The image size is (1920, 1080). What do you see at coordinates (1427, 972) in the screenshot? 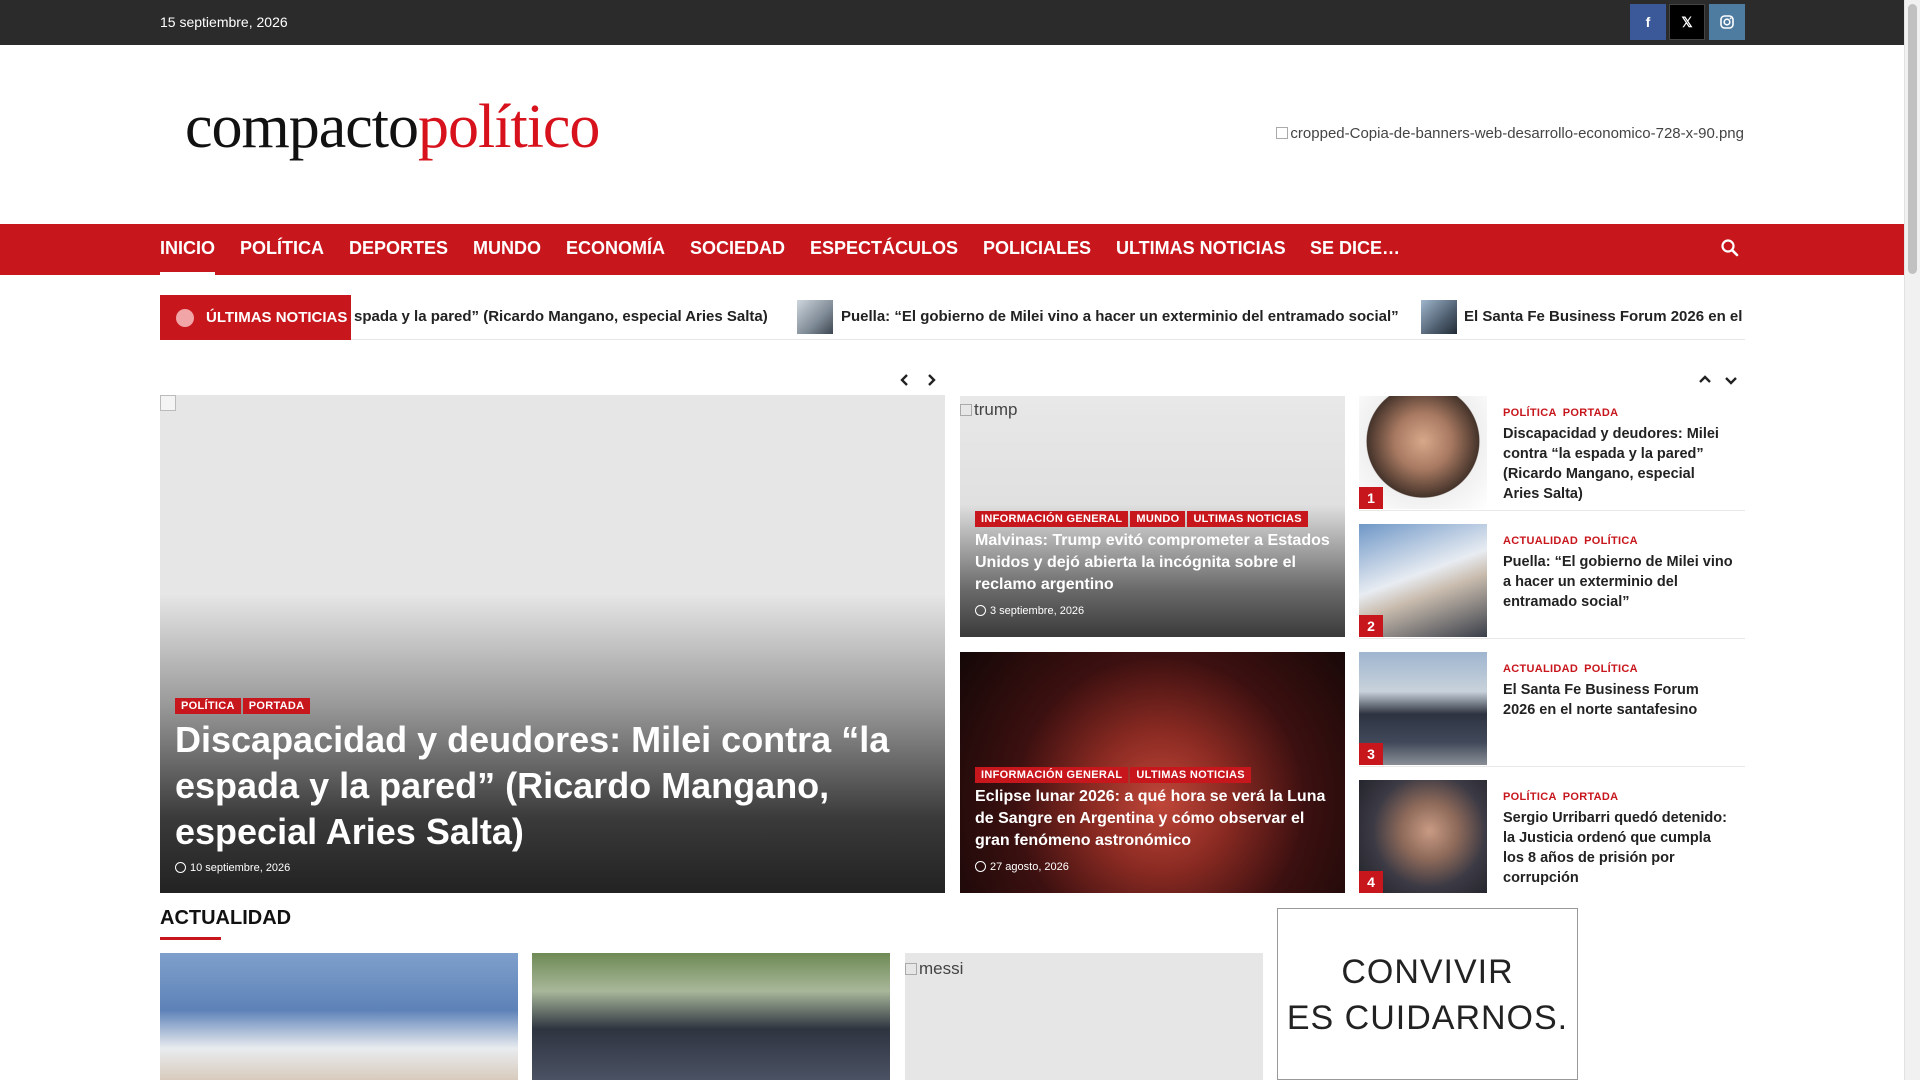
I see `ad-line-1: CONVIVIR` at bounding box center [1427, 972].